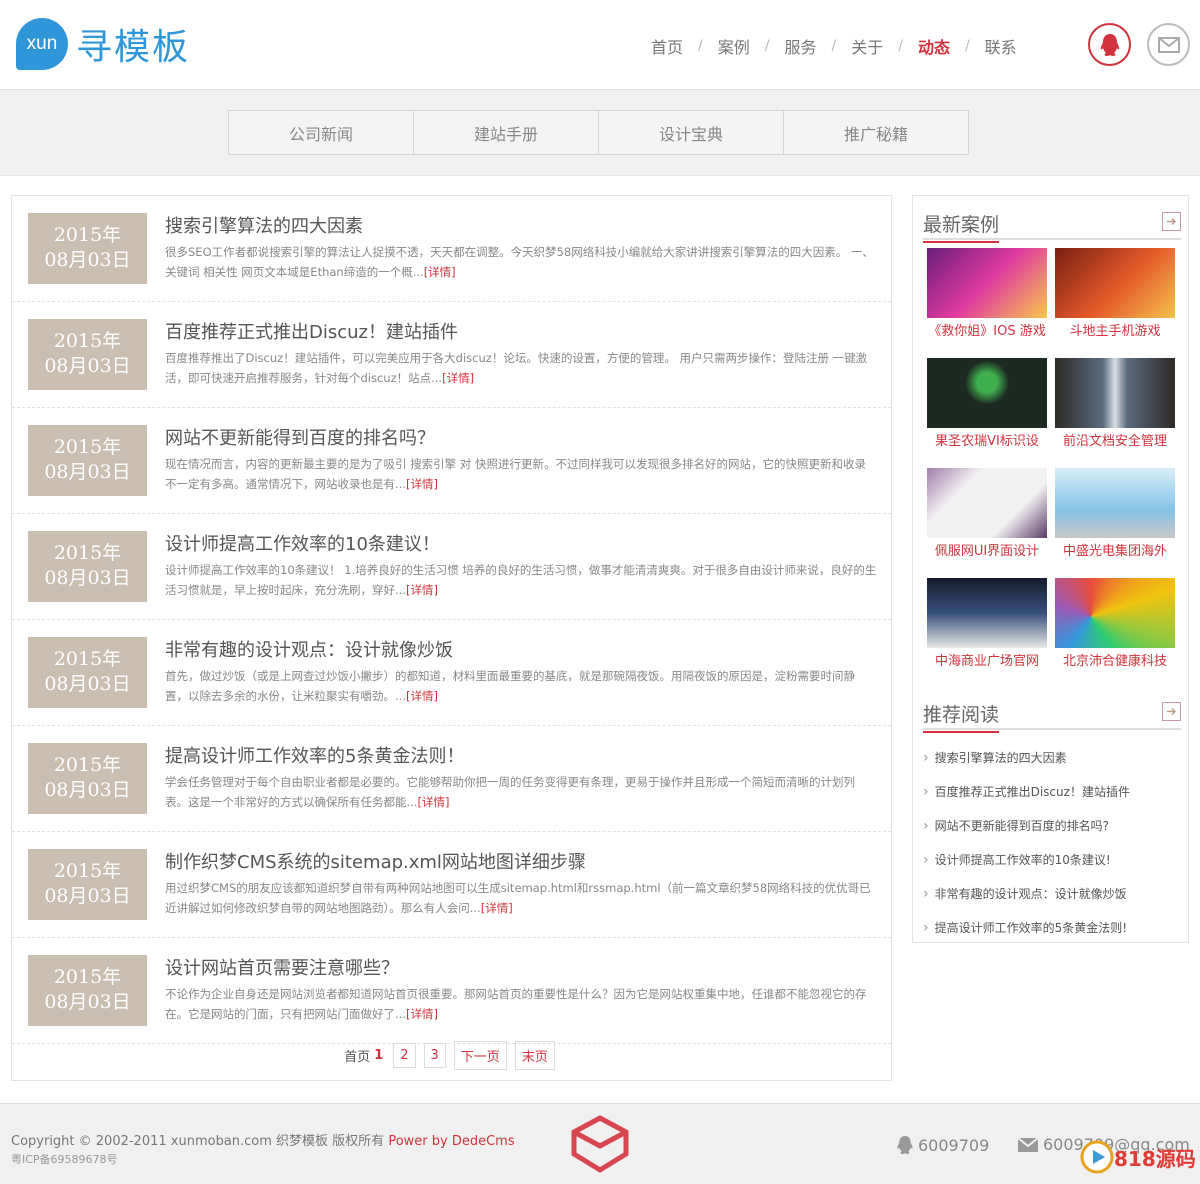 The width and height of the screenshot is (1200, 1184). What do you see at coordinates (1052, 224) in the screenshot?
I see `latest-cases-header: 最新案例` at bounding box center [1052, 224].